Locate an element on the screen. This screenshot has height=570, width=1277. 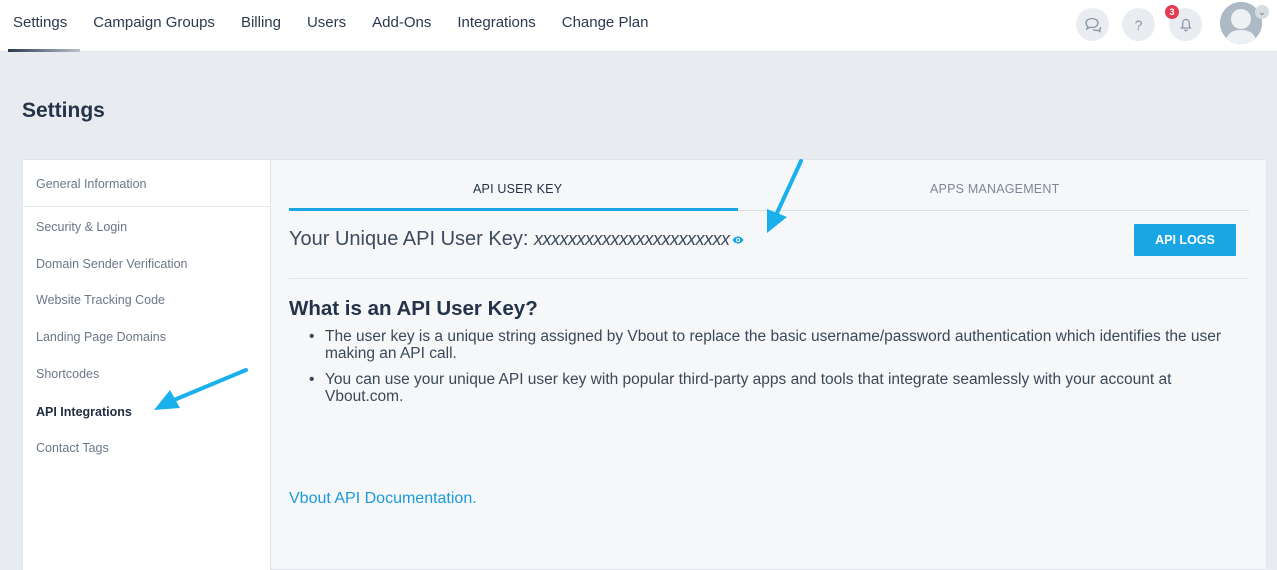
api-key-value: xxxxxxxxxxxxxxxxxxxxxxx is located at coordinates (631, 239).